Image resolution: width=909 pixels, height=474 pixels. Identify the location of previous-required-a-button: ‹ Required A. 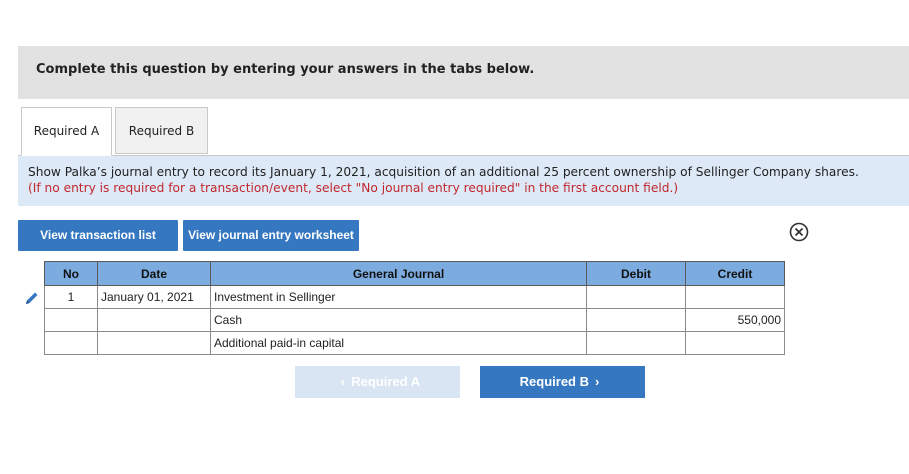
(377, 382).